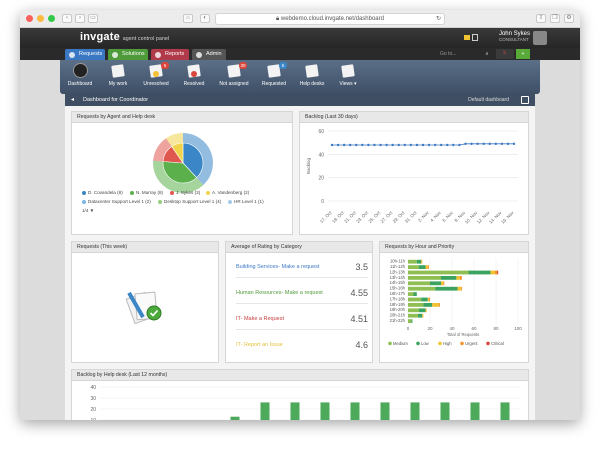 The width and height of the screenshot is (600, 450). I want to click on url-text: webdemo.cloud.invgate.net/dashboard, so click(332, 19).